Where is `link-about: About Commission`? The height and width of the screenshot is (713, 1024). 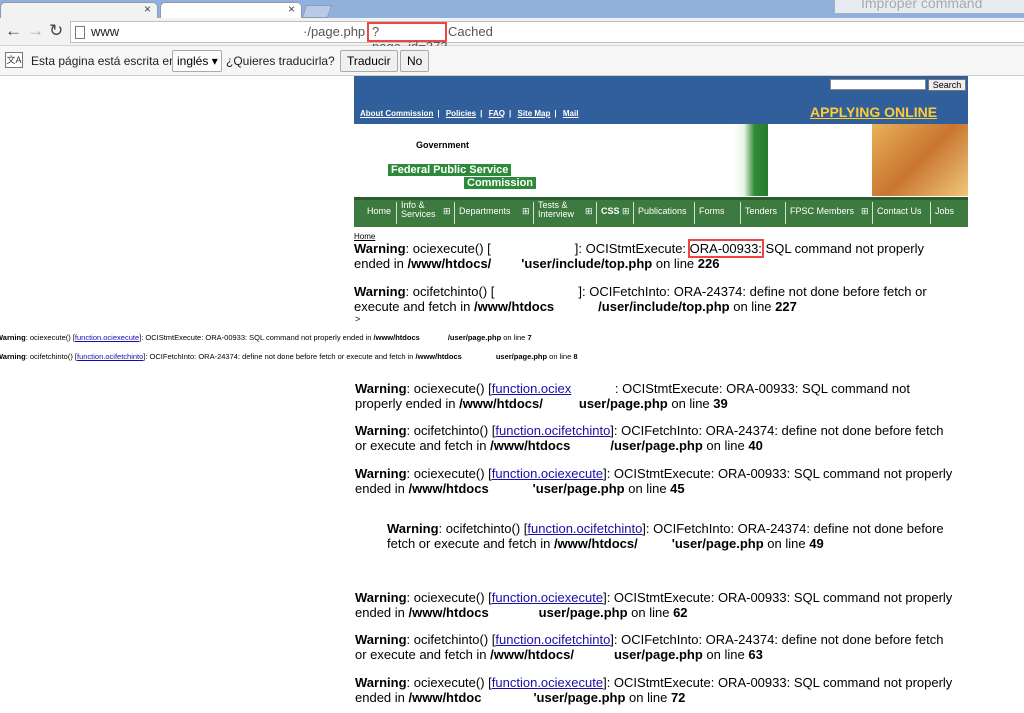
link-about: About Commission is located at coordinates (396, 113).